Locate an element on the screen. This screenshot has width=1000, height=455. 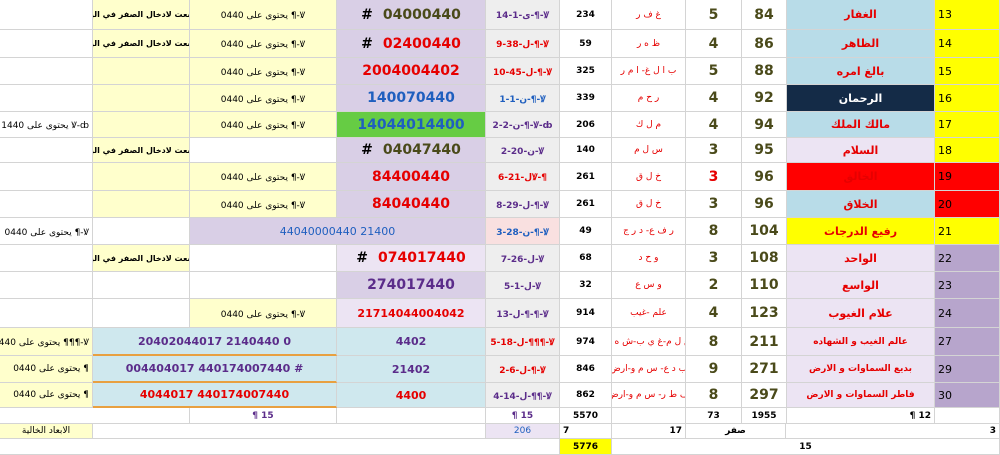
value-cell: 108 is located at coordinates (764, 258).